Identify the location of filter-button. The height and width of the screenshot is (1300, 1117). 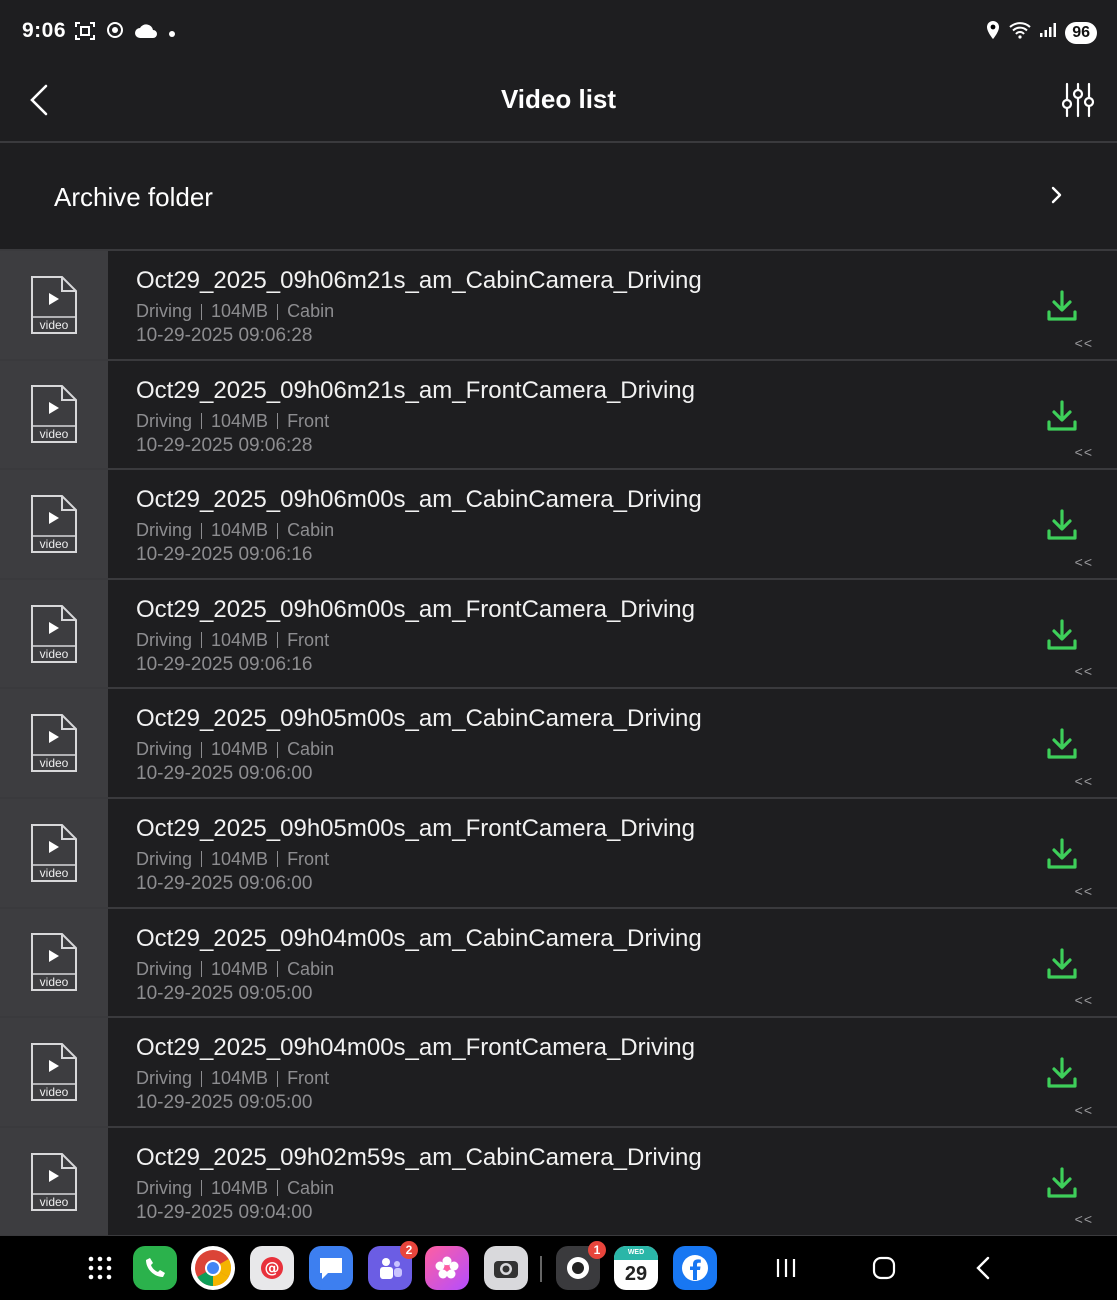
(1078, 100).